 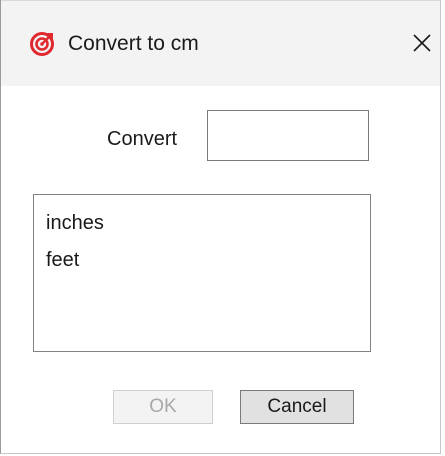 I want to click on convert-label: Convert, so click(x=142, y=139).